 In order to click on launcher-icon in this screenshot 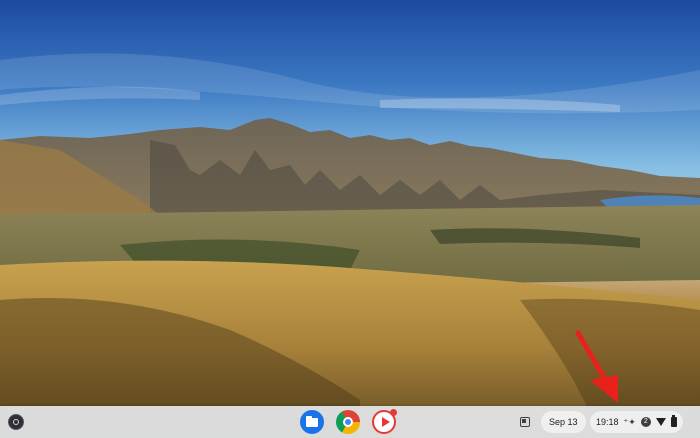, I will do `click(16, 422)`.